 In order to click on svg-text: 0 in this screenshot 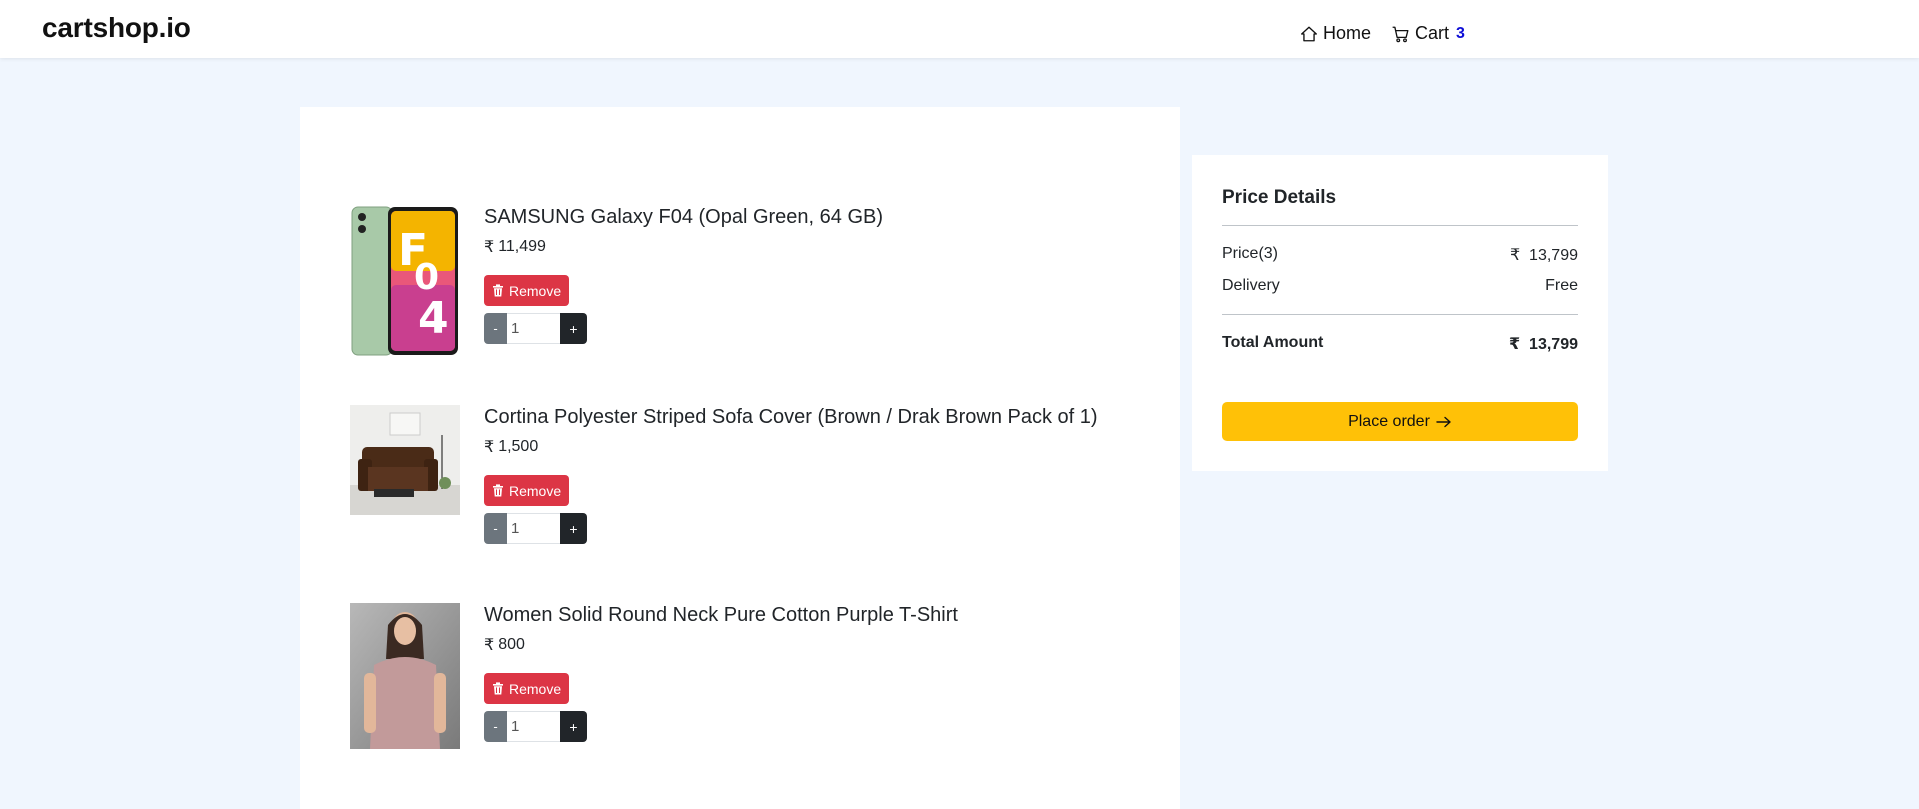, I will do `click(426, 277)`.